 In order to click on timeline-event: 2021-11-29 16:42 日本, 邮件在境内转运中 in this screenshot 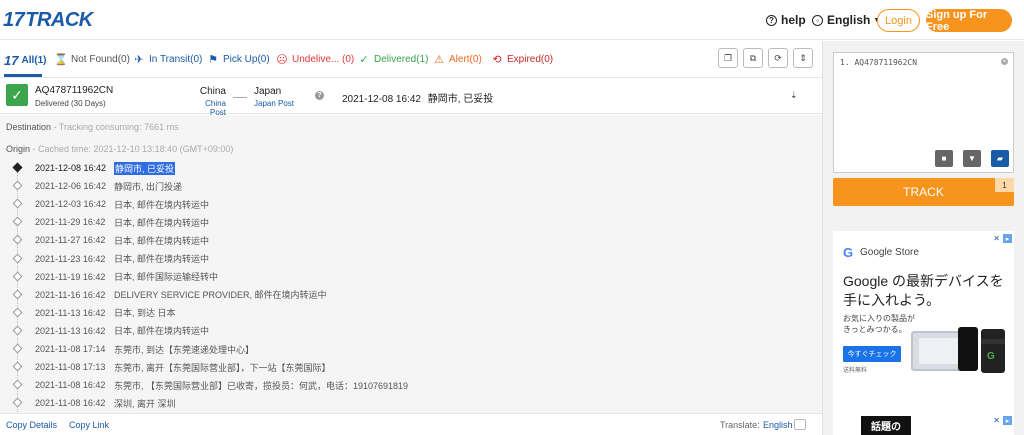, I will do `click(411, 222)`.